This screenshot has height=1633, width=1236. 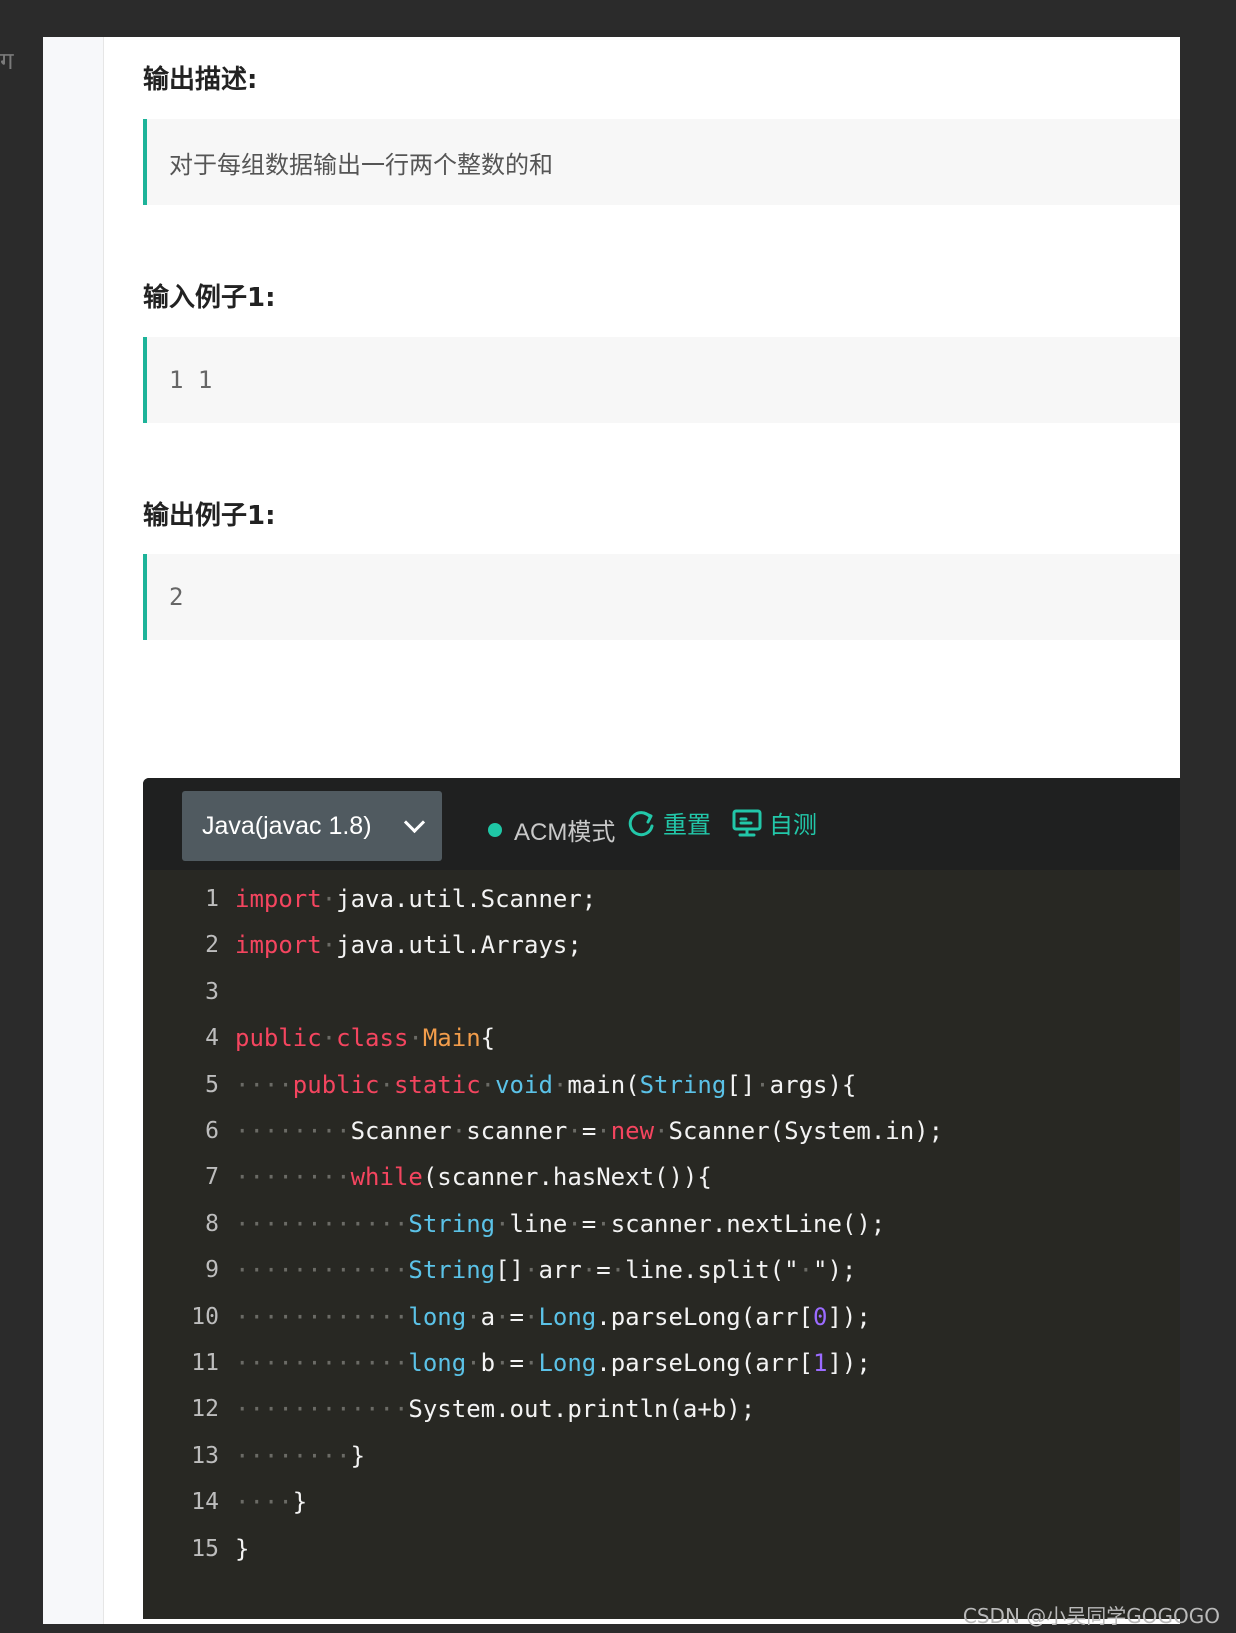 What do you see at coordinates (582, 1409) in the screenshot?
I see `code-token: System.out.println(a+b);` at bounding box center [582, 1409].